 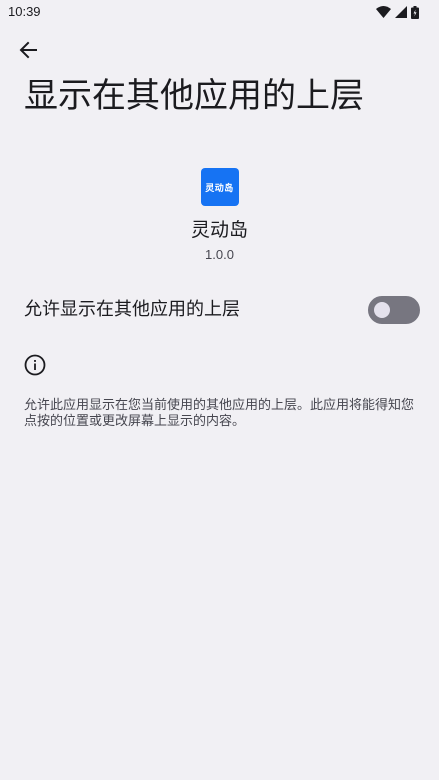 What do you see at coordinates (219, 230) in the screenshot?
I see `app-name: 灵动岛` at bounding box center [219, 230].